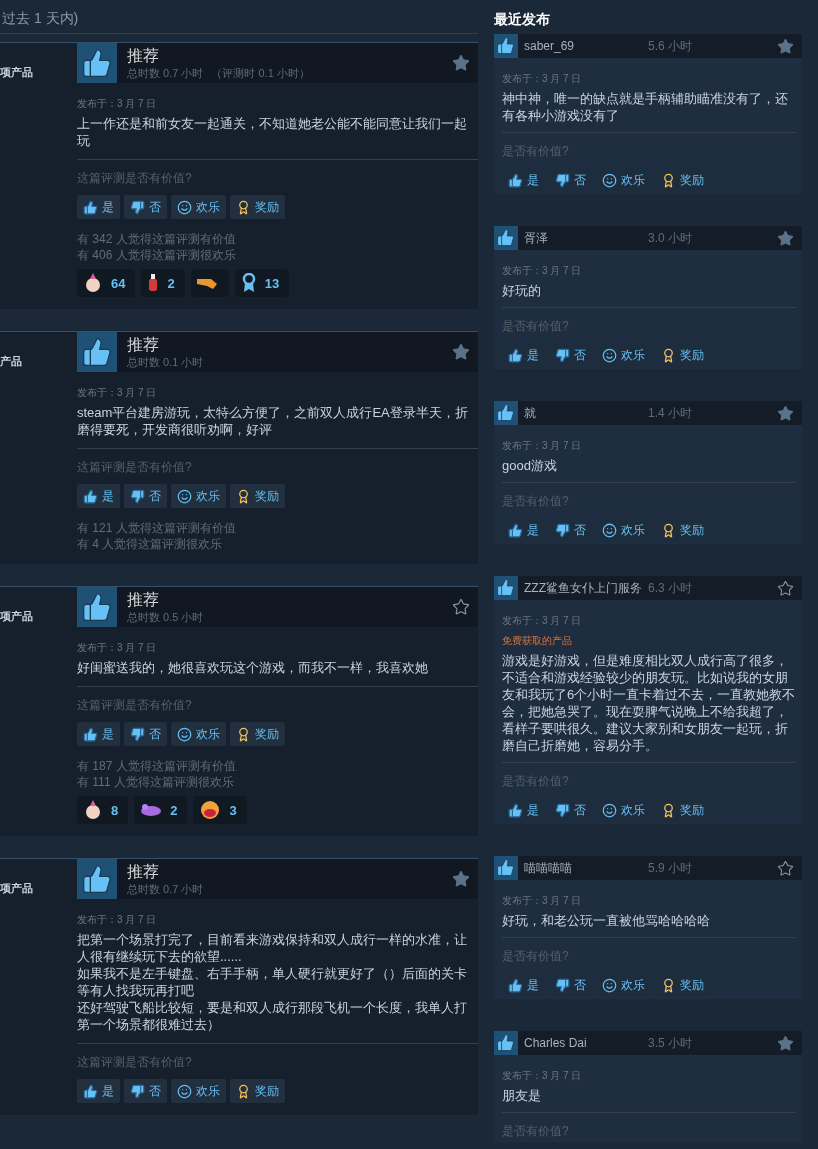  I want to click on reaction-count: 64, so click(118, 283).